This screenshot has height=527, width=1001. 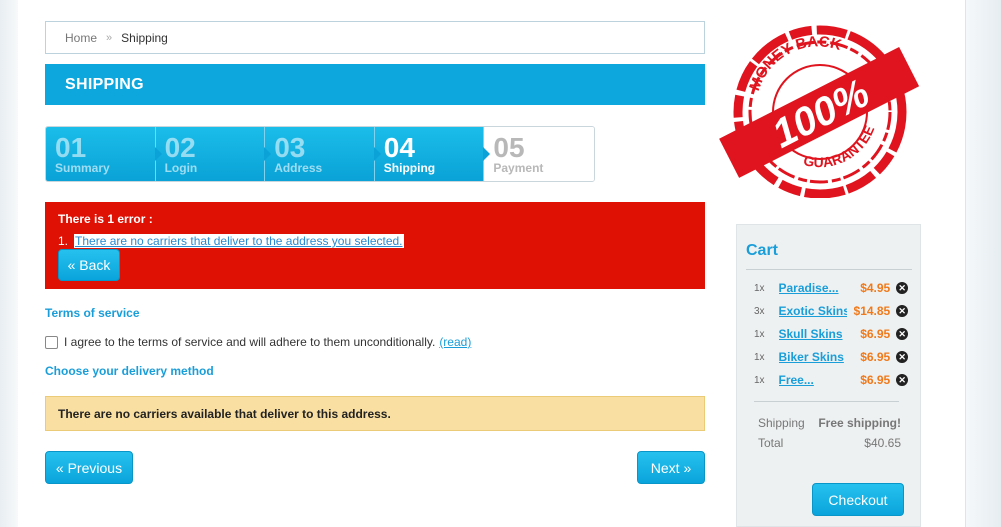 What do you see at coordinates (983, 263) in the screenshot?
I see `page-background-right` at bounding box center [983, 263].